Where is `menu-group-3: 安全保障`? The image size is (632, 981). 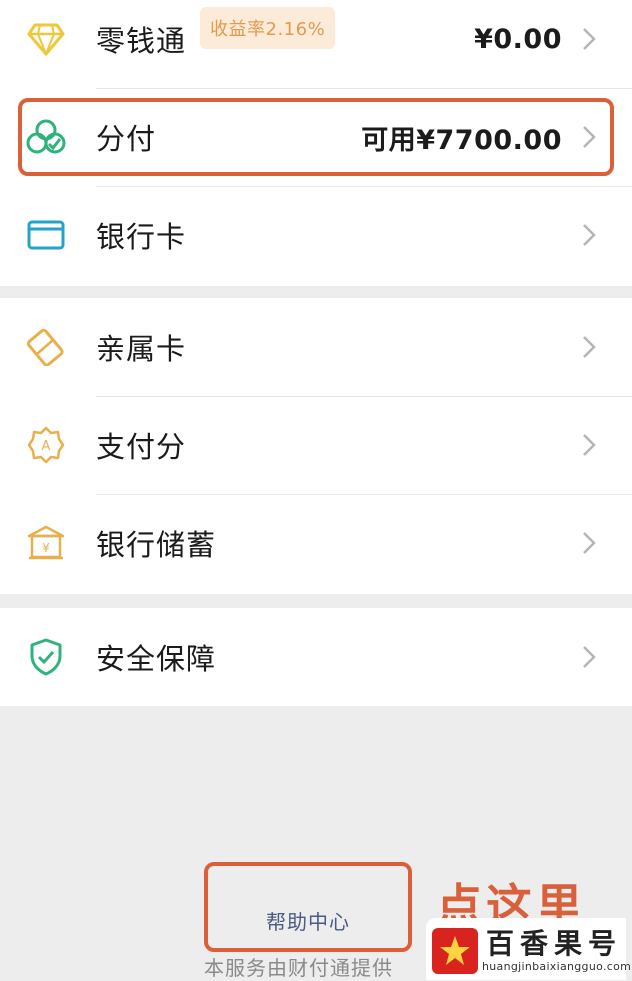
menu-group-3: 安全保障 is located at coordinates (316, 657).